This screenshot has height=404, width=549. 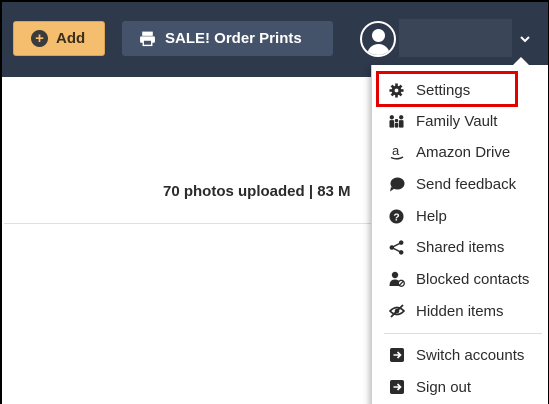 What do you see at coordinates (396, 90) in the screenshot?
I see `gear-icon` at bounding box center [396, 90].